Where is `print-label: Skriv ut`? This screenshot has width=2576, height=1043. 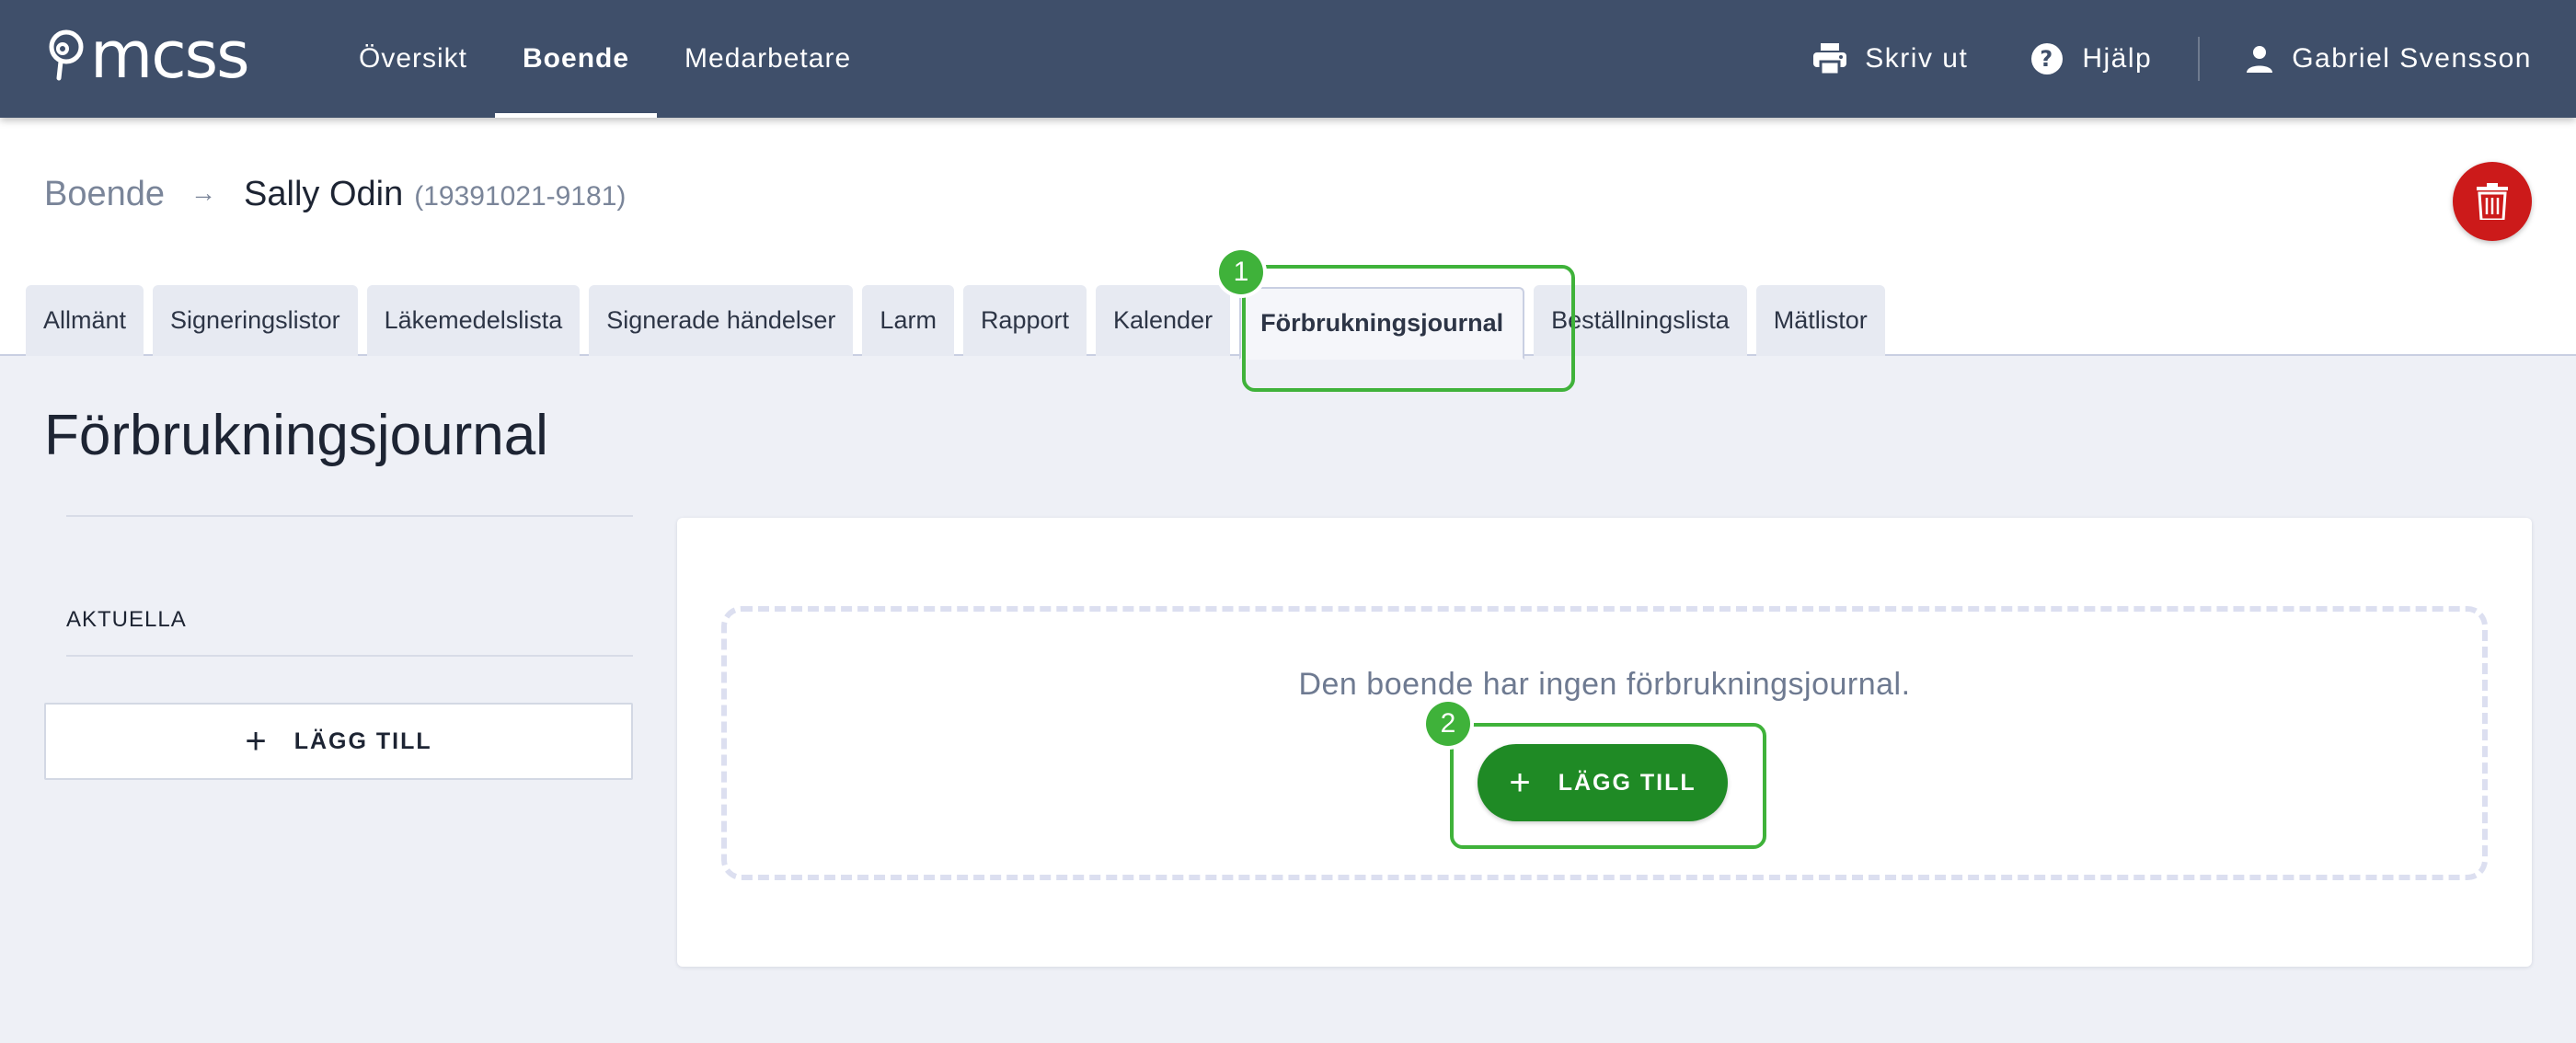
print-label: Skriv ut is located at coordinates (1917, 58).